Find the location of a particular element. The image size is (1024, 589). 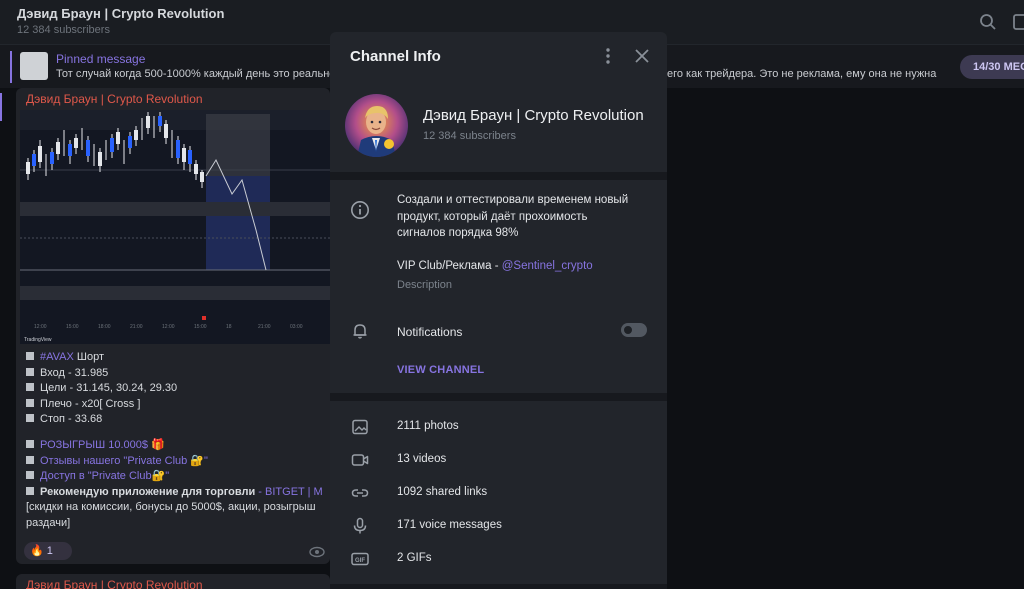

notifications-label: Notifications is located at coordinates (430, 332).